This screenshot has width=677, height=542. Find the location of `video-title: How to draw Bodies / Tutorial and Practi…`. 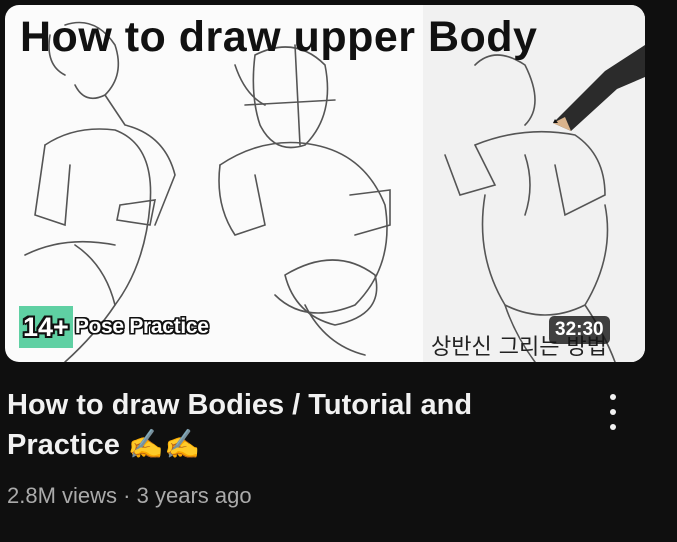

video-title: How to draw Bodies / Tutorial and Practi… is located at coordinates (287, 425).